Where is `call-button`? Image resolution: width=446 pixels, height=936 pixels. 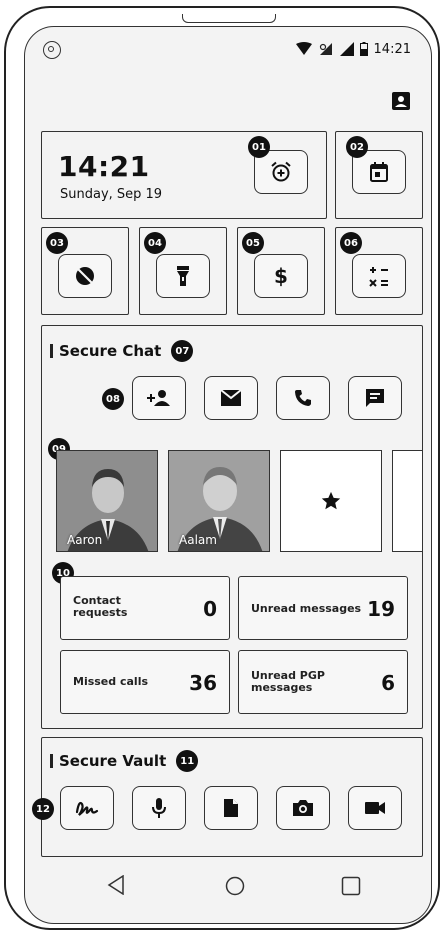
call-button is located at coordinates (303, 398).